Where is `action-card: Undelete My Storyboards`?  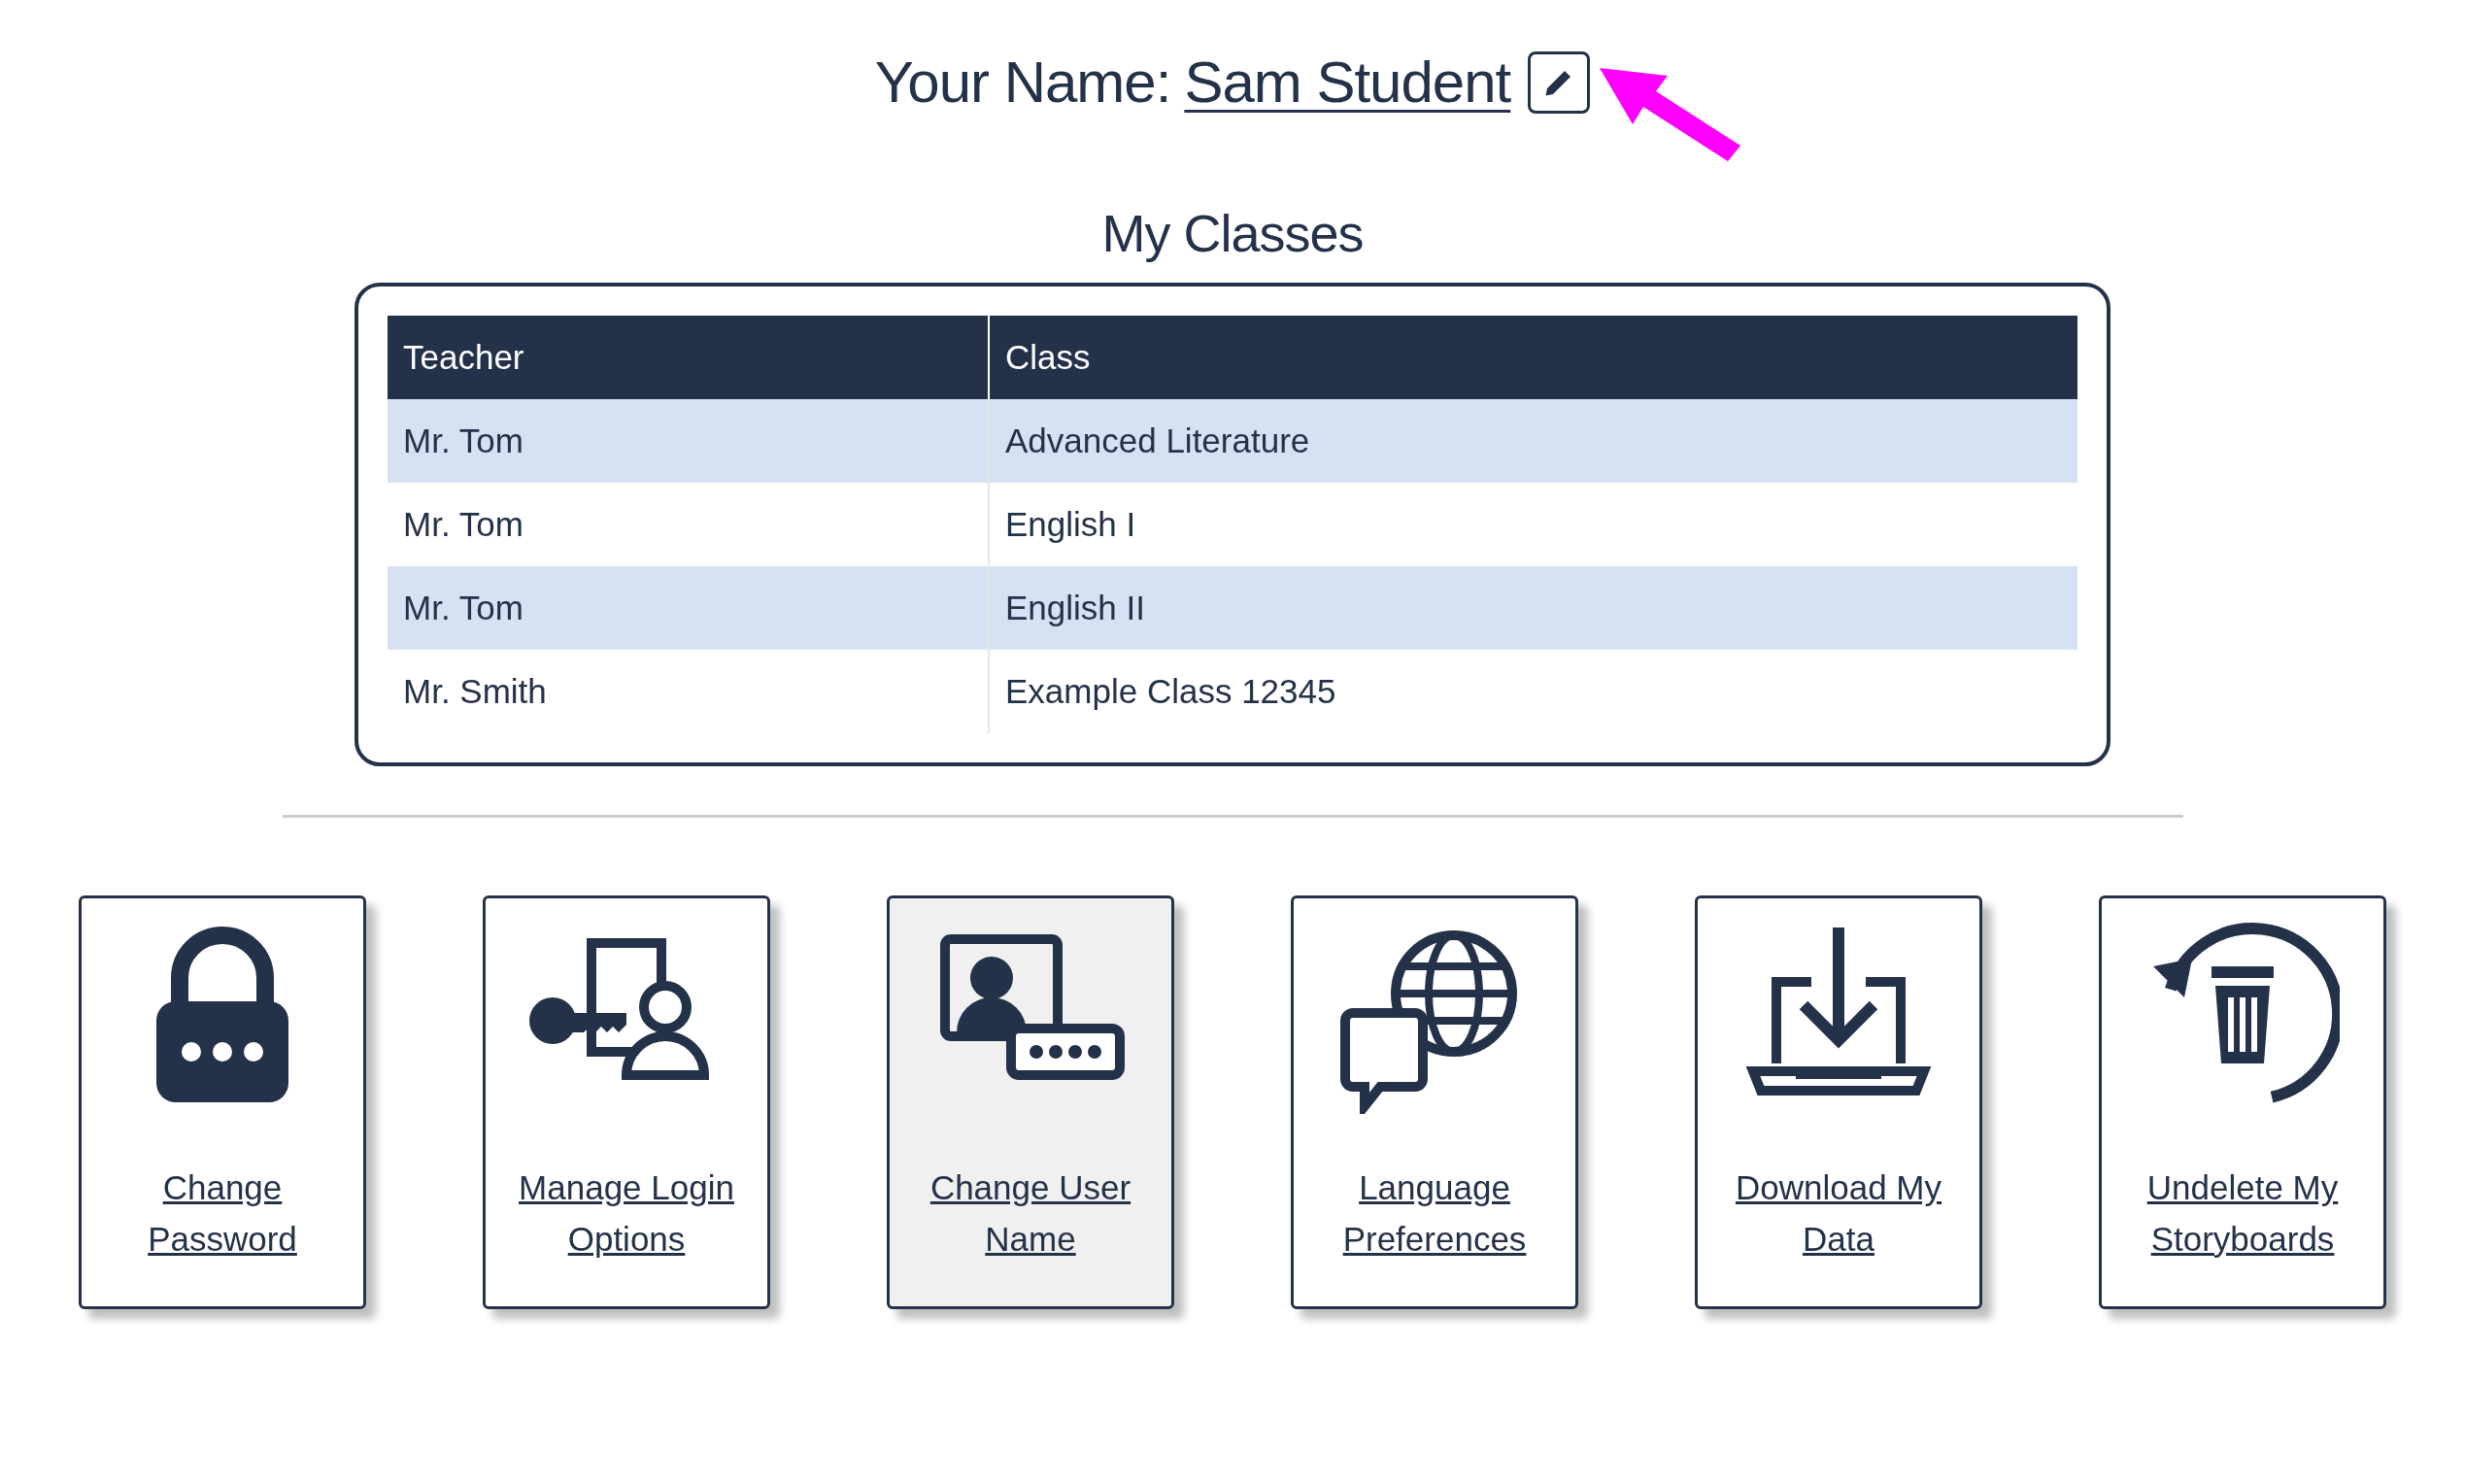
action-card: Undelete My Storyboards is located at coordinates (2242, 1102).